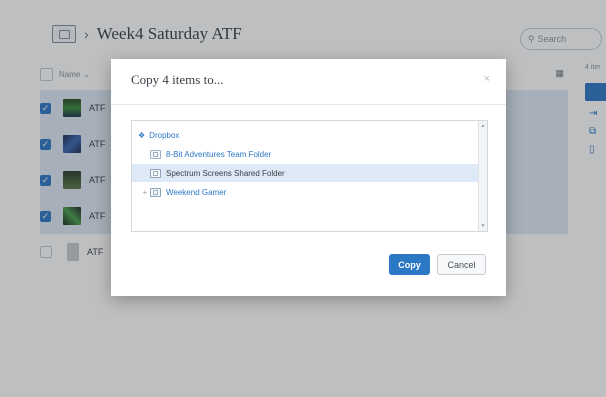  What do you see at coordinates (461, 264) in the screenshot?
I see `cancel-button: Cancel` at bounding box center [461, 264].